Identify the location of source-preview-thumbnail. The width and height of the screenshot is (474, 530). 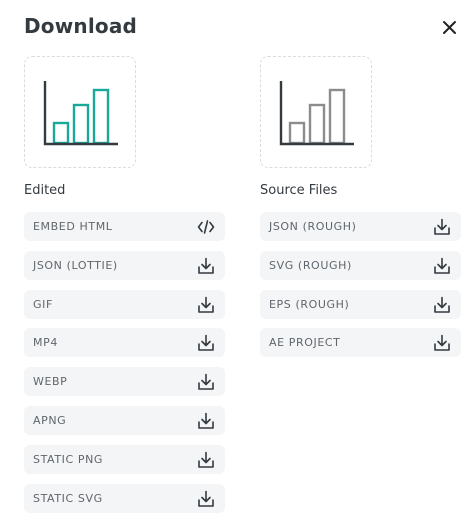
(316, 112).